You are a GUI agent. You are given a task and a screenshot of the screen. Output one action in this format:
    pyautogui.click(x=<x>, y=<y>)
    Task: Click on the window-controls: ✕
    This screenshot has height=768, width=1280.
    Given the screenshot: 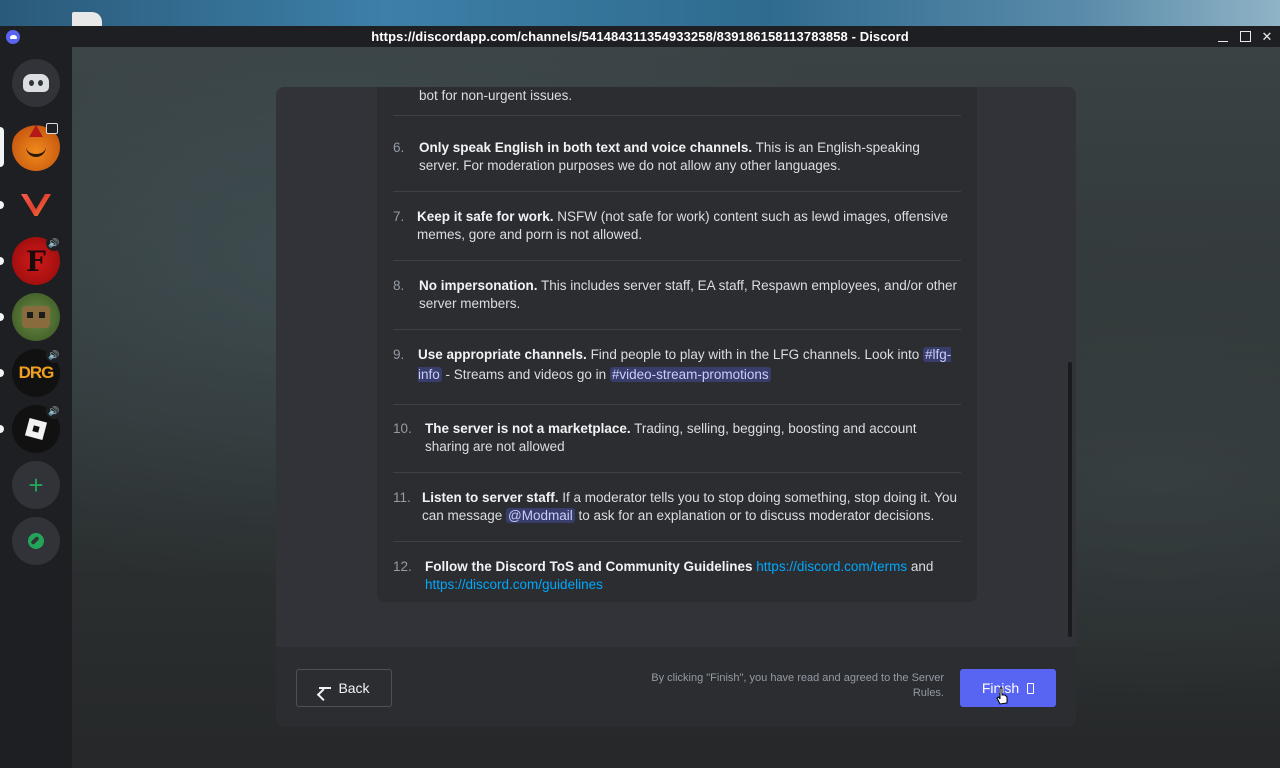 What is the action you would take?
    pyautogui.click(x=1245, y=36)
    